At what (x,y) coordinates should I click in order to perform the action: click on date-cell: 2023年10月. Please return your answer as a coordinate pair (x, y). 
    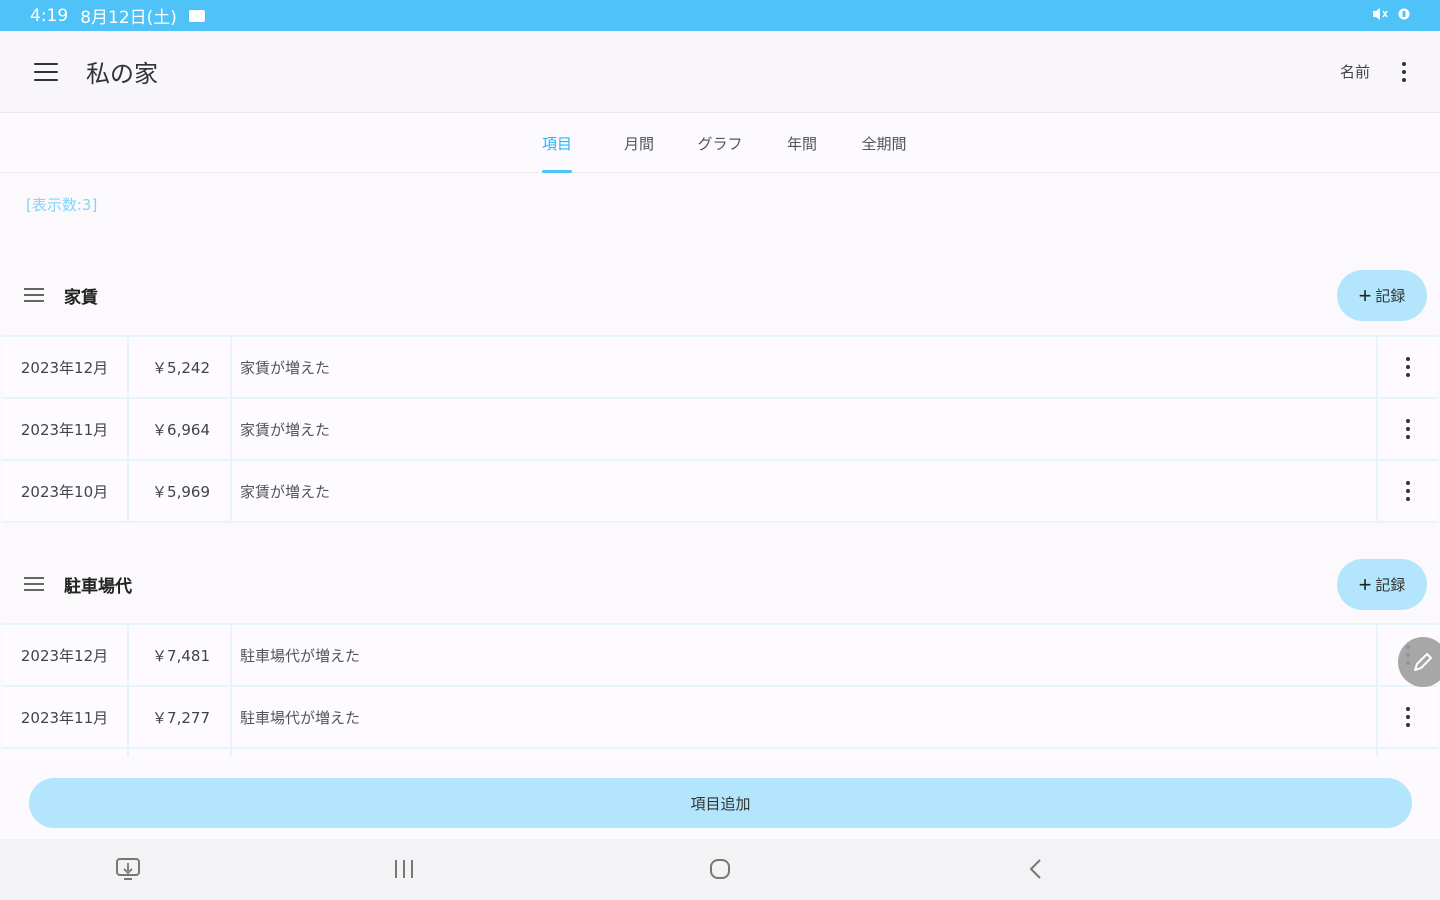
    Looking at the image, I should click on (65, 491).